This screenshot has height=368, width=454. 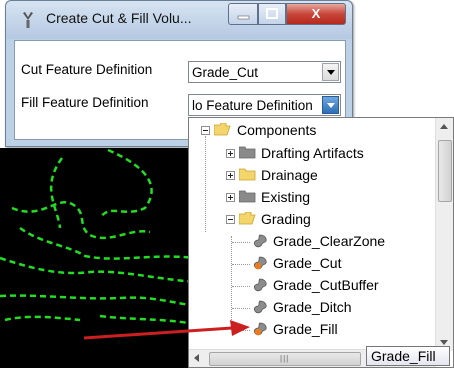 What do you see at coordinates (312, 153) in the screenshot?
I see `tree-item-label: Drafting Artifacts` at bounding box center [312, 153].